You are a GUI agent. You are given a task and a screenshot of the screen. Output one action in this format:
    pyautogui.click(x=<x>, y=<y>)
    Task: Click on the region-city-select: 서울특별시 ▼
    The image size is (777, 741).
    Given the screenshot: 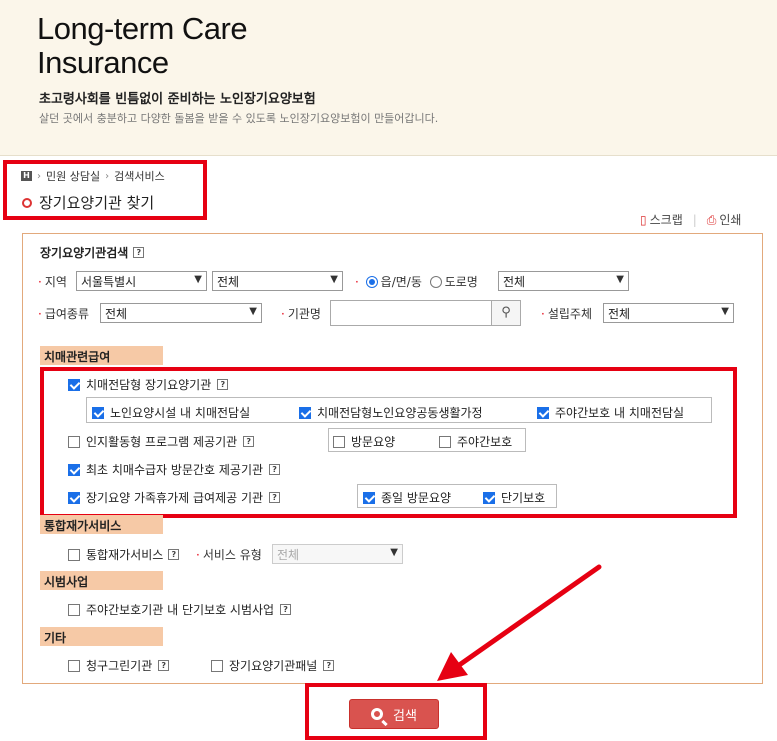 What is the action you would take?
    pyautogui.click(x=141, y=281)
    